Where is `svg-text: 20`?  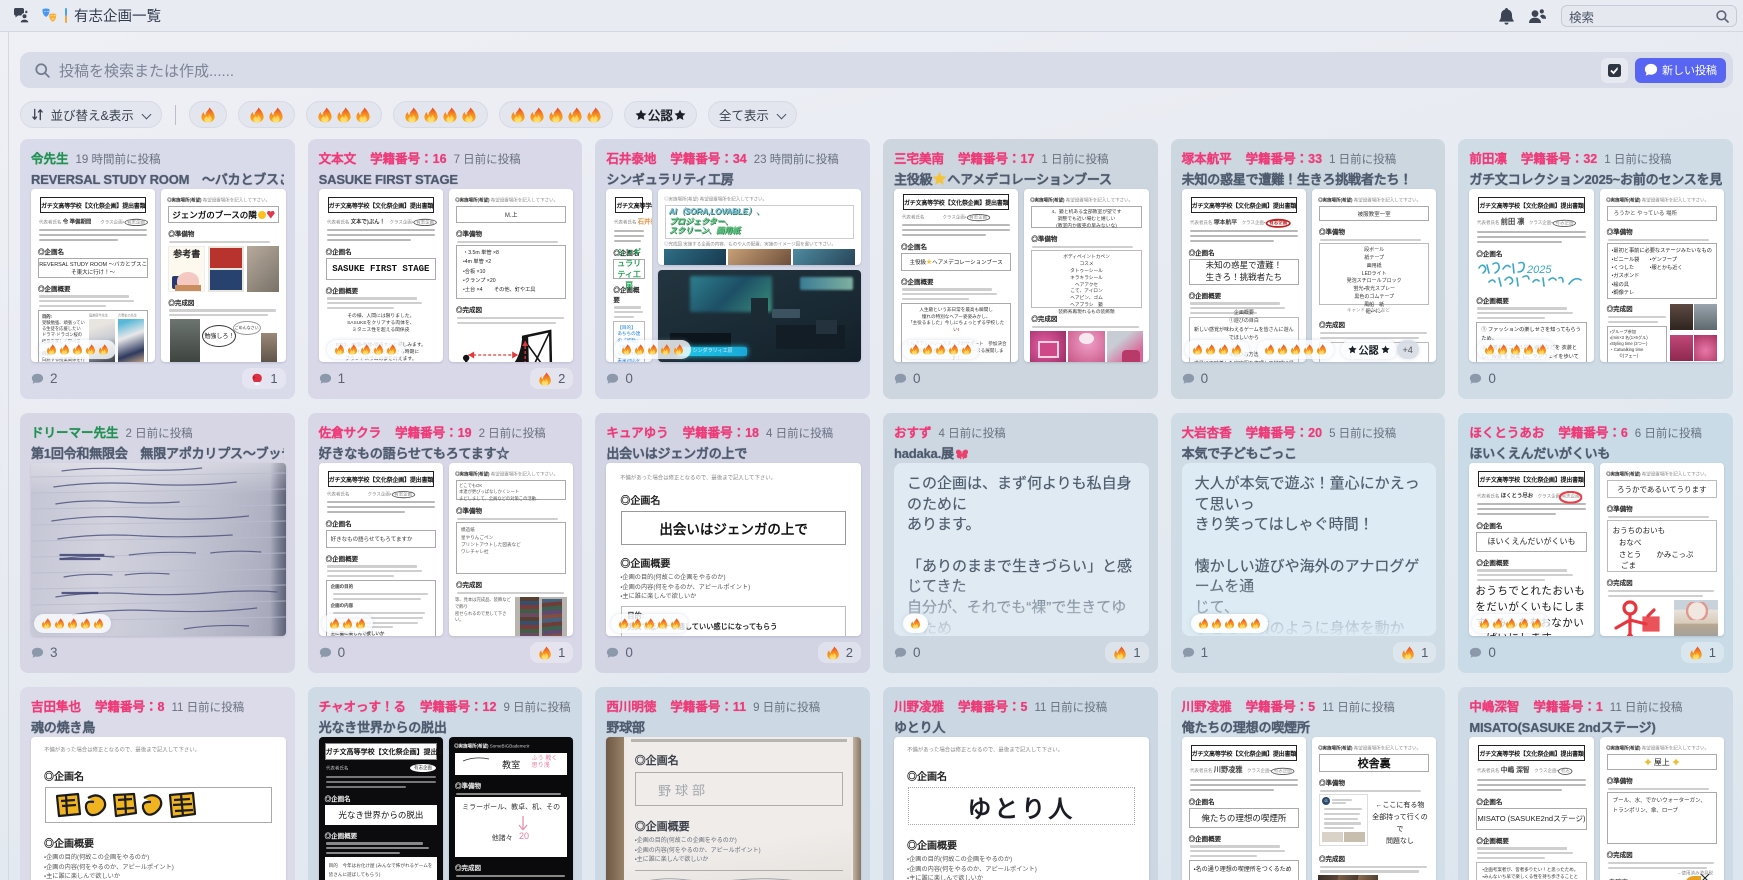 svg-text: 20 is located at coordinates (524, 835).